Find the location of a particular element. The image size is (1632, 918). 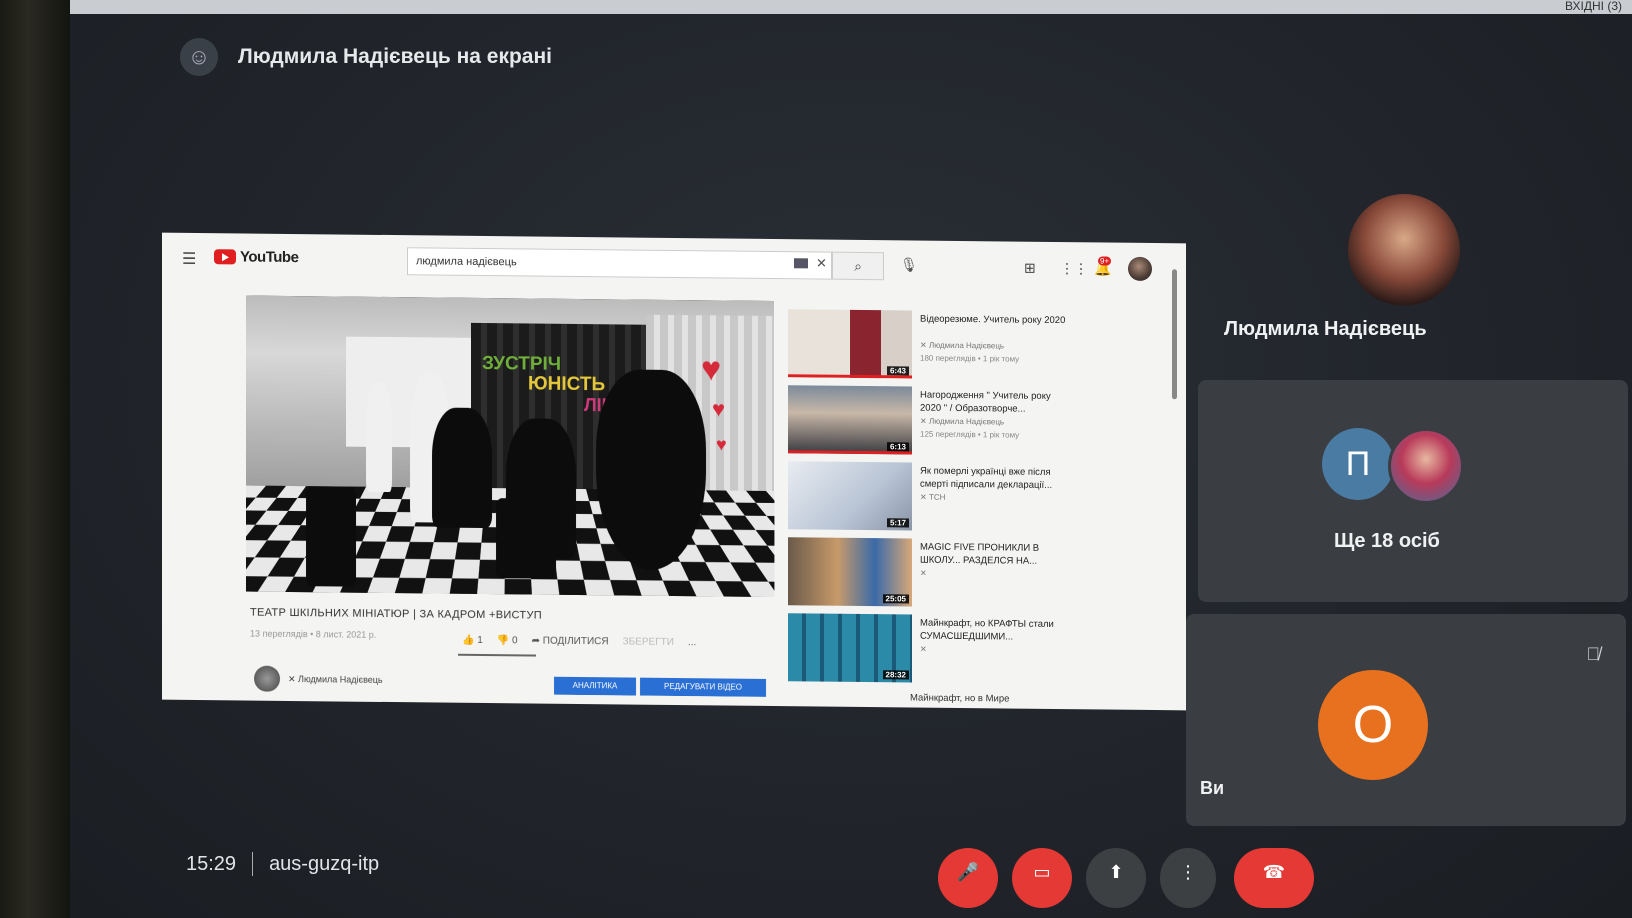

recommendation-thumbnail: 28:32 is located at coordinates (850, 648).